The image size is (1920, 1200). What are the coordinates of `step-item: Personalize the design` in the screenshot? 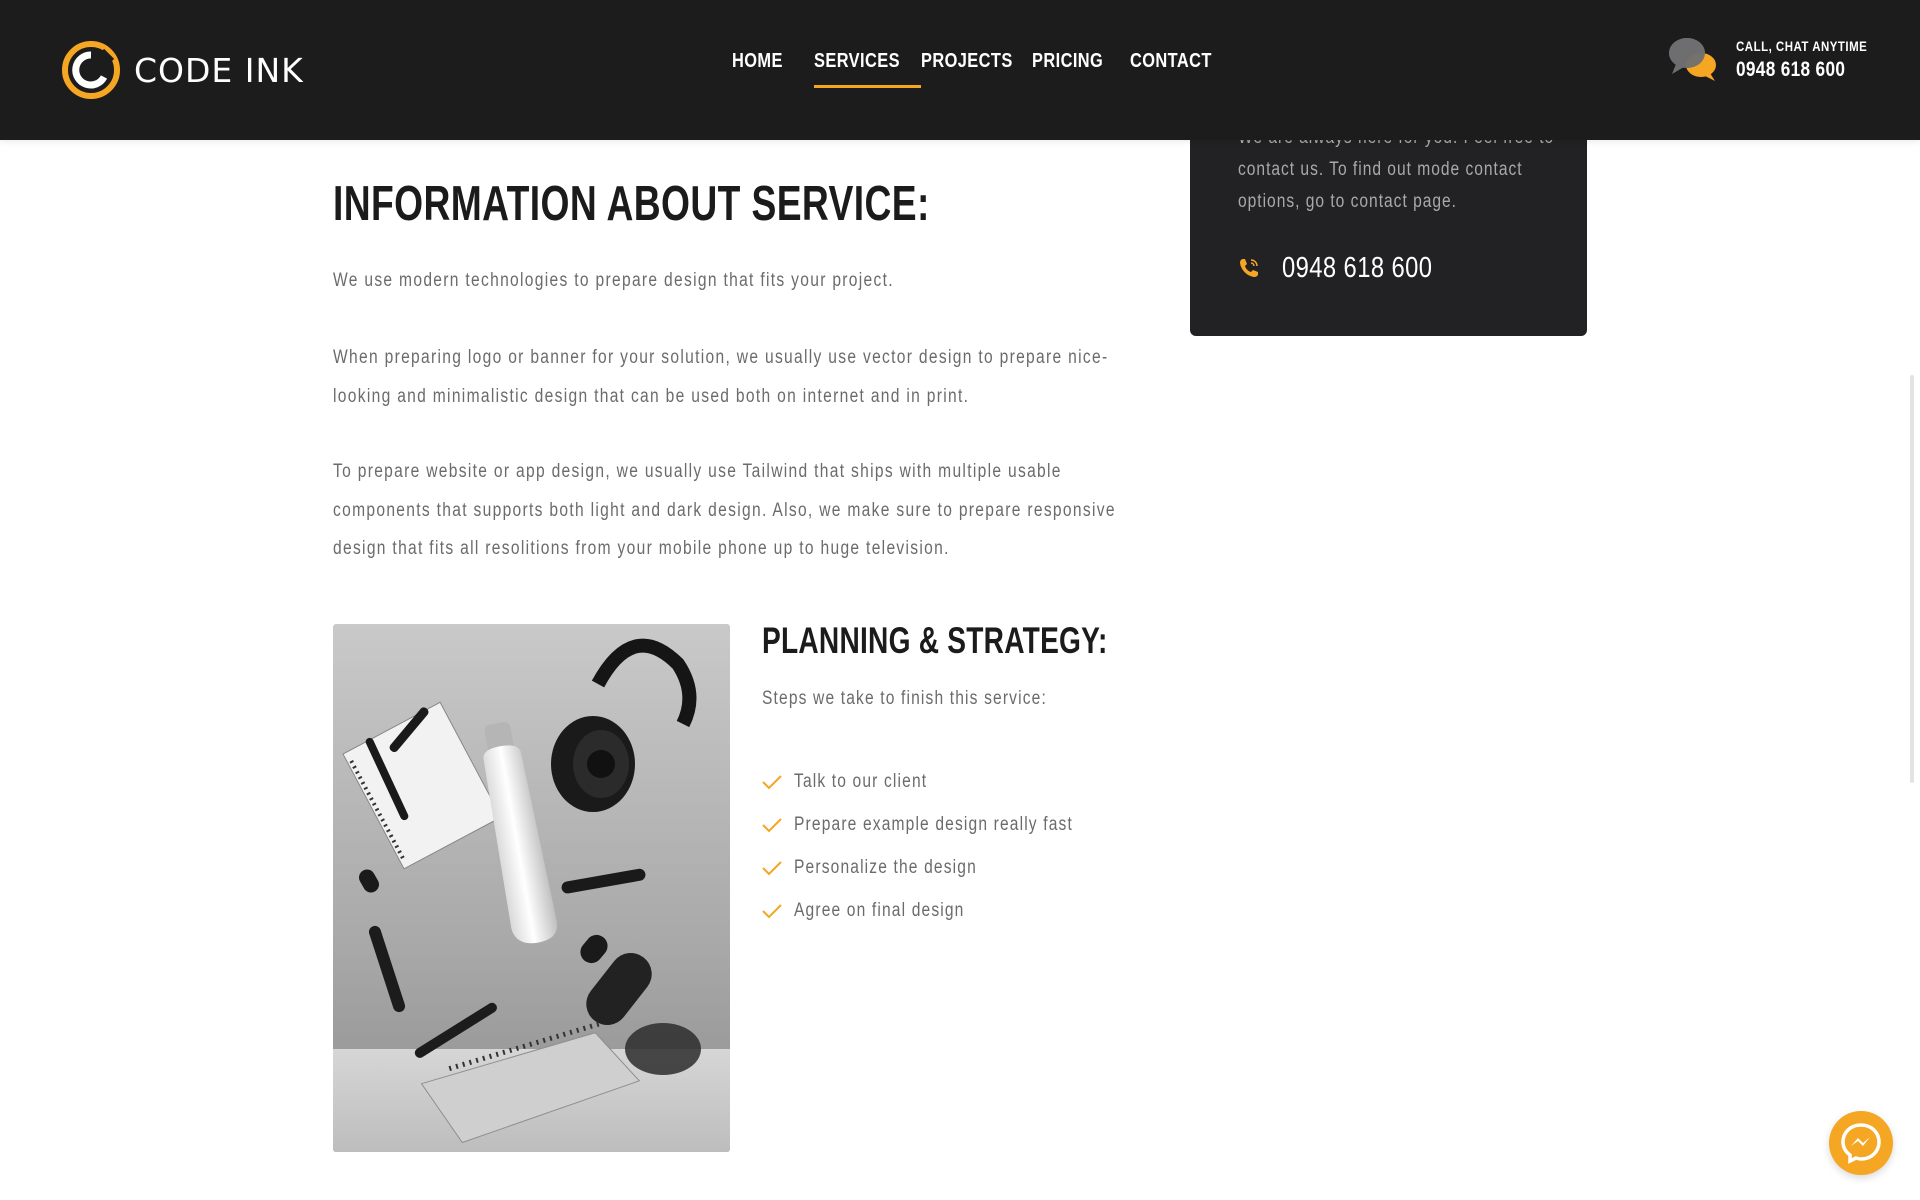 It's located at (948, 867).